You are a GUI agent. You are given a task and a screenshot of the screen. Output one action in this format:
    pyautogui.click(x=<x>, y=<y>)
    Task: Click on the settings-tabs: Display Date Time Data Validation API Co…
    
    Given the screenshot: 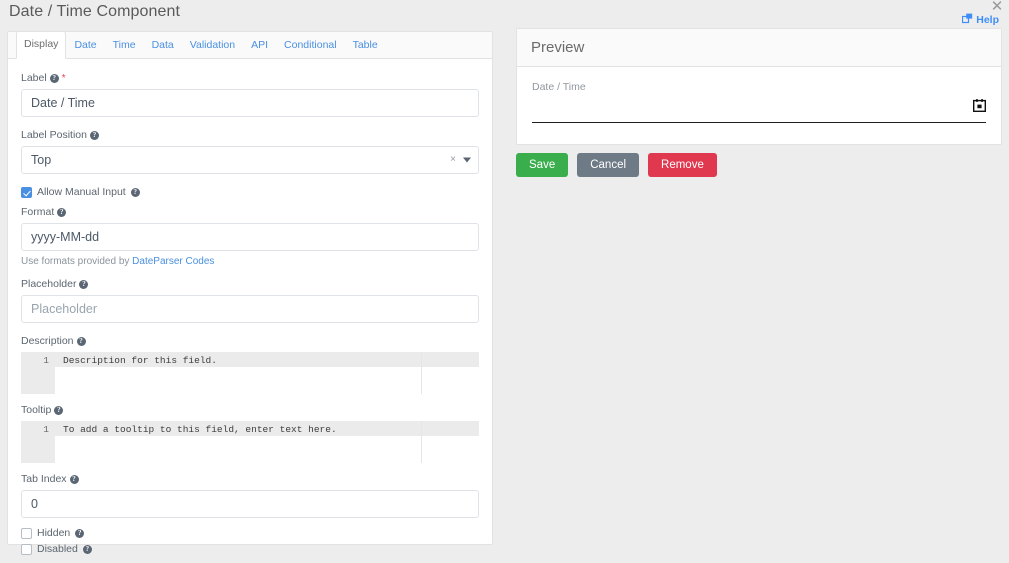 What is the action you would take?
    pyautogui.click(x=250, y=45)
    